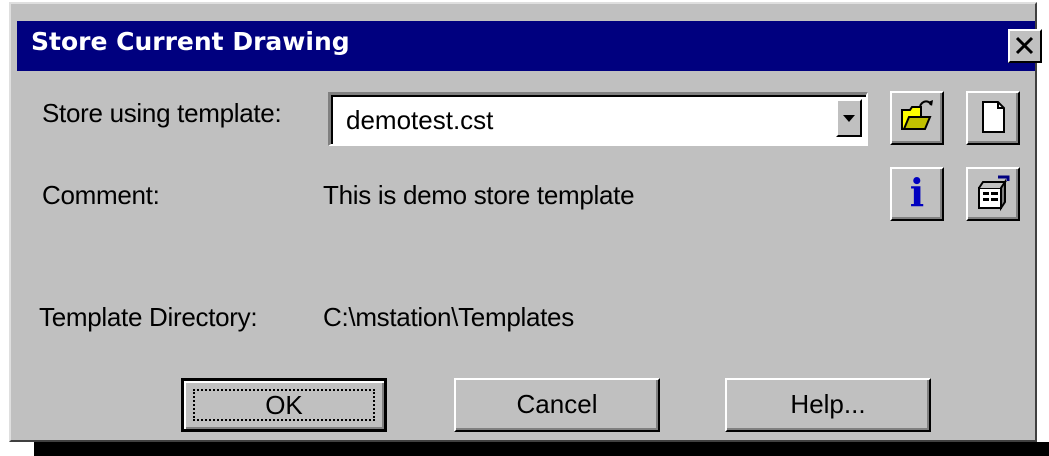 This screenshot has height=456, width=1049. What do you see at coordinates (1025, 51) in the screenshot?
I see `close-icon` at bounding box center [1025, 51].